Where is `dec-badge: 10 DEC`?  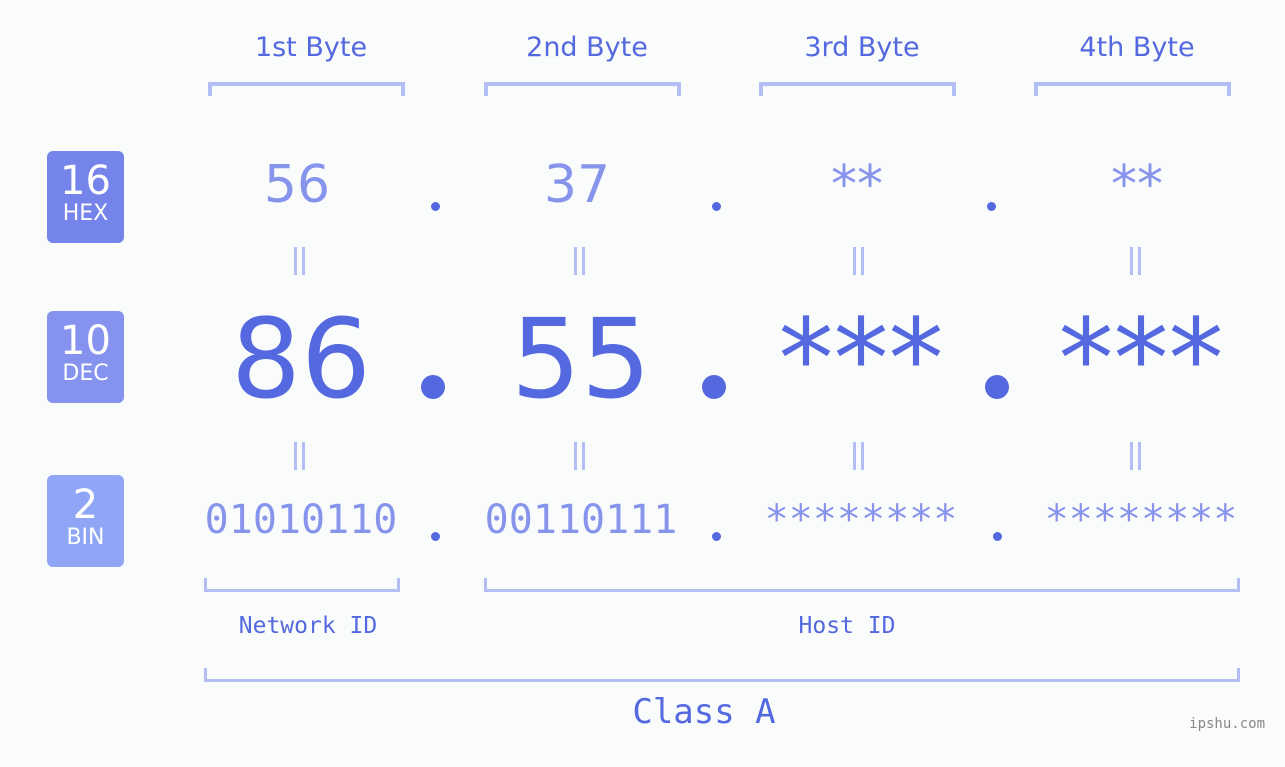 dec-badge: 10 DEC is located at coordinates (85, 357).